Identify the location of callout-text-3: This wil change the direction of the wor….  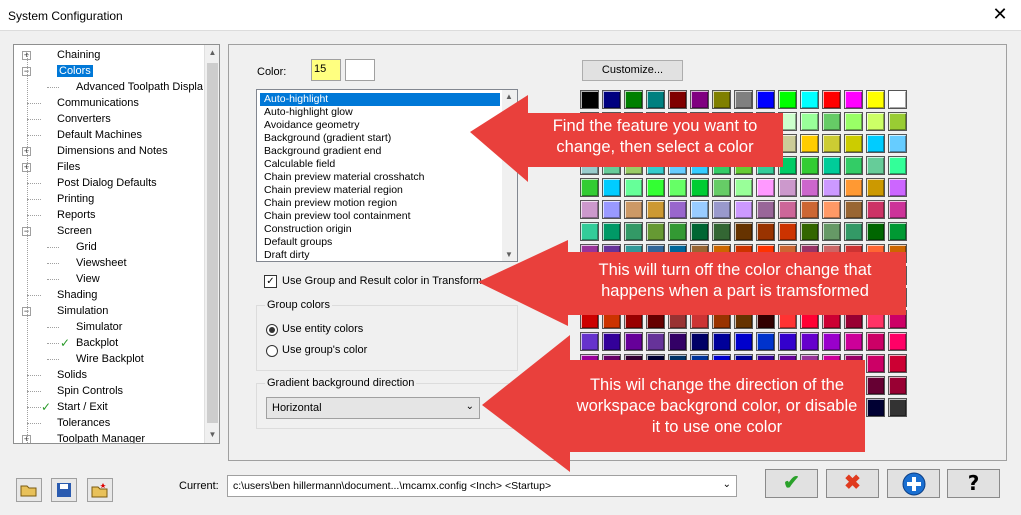
(717, 406).